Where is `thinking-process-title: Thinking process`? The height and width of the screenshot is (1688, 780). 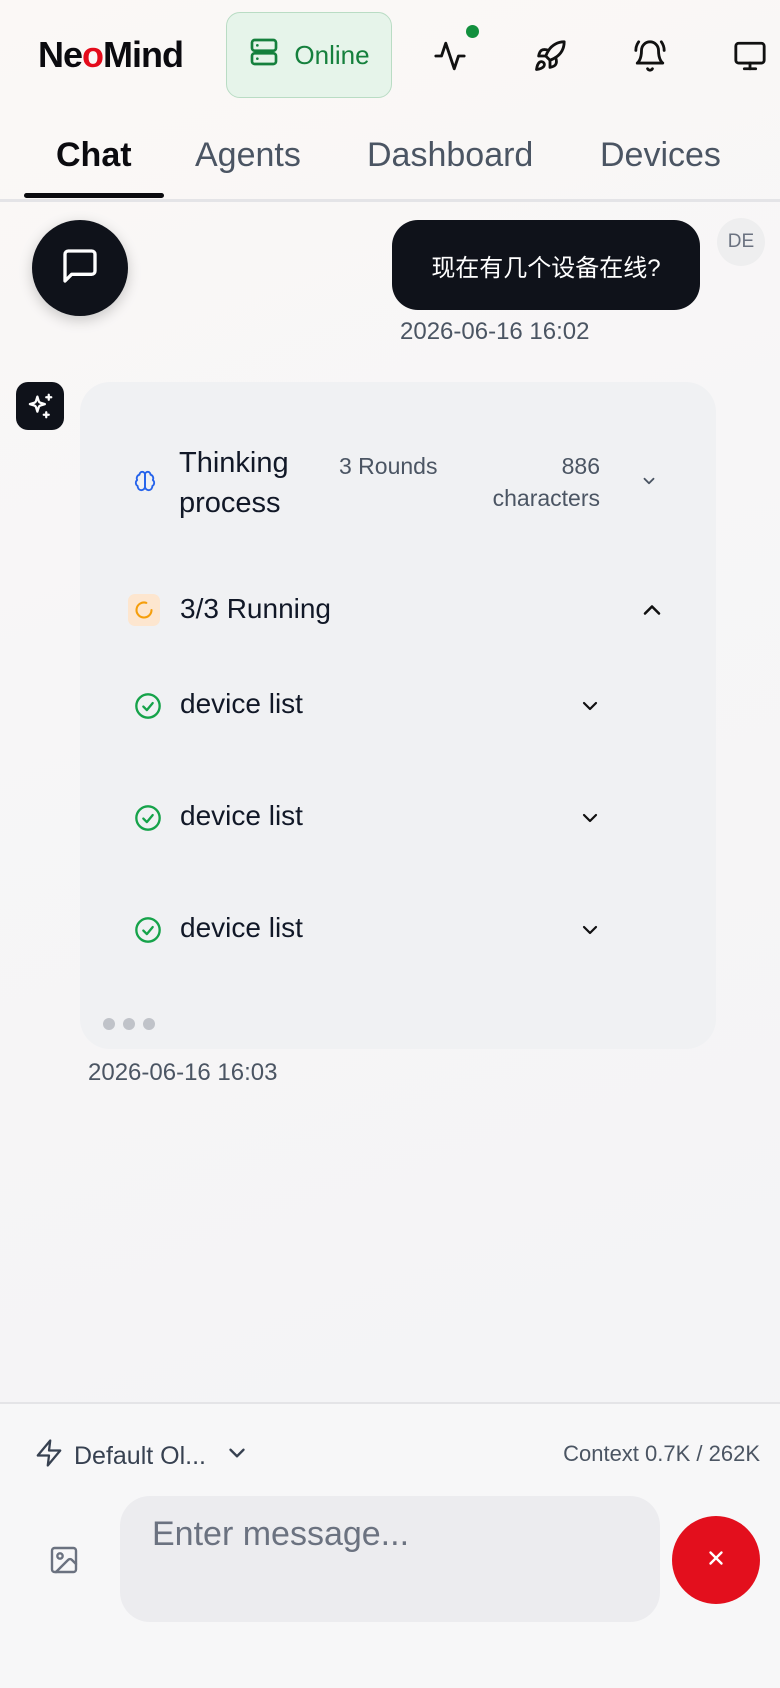 thinking-process-title: Thinking process is located at coordinates (249, 483).